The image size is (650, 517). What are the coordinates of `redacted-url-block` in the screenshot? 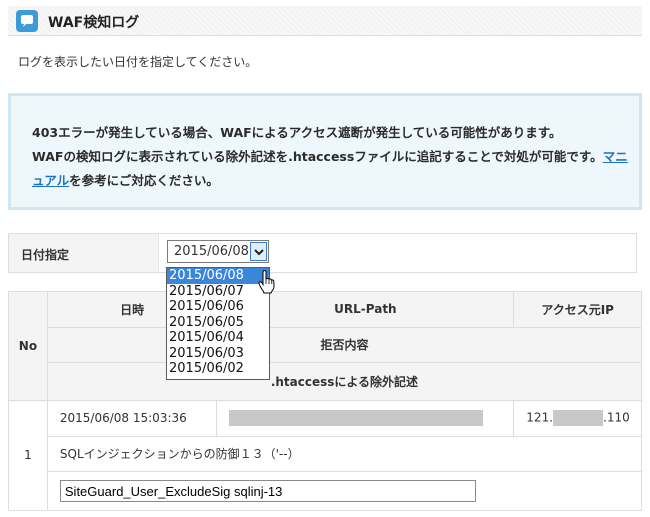 It's located at (356, 418).